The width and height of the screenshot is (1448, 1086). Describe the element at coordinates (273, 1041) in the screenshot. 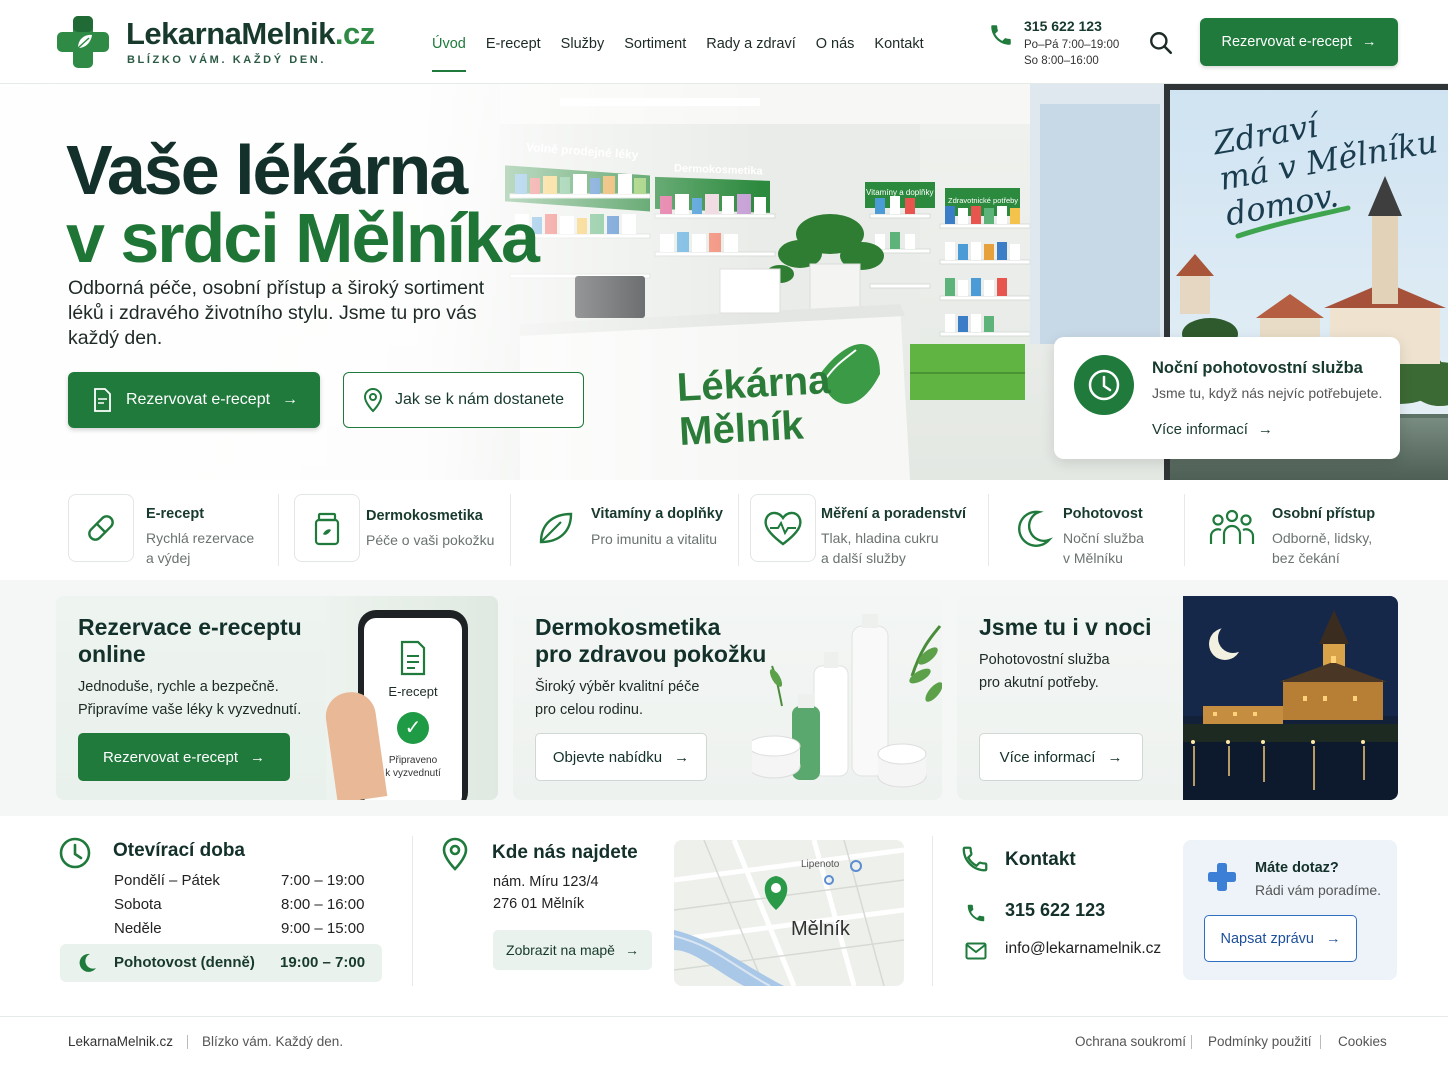

I see `footer-slogan: Blízko vám. Každý den.` at that location.